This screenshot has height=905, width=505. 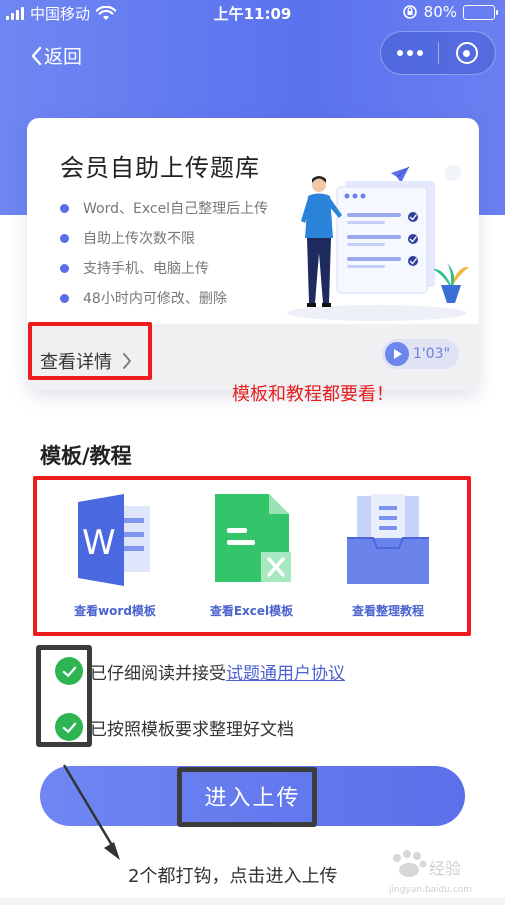 I want to click on target-icon, so click(x=466, y=53).